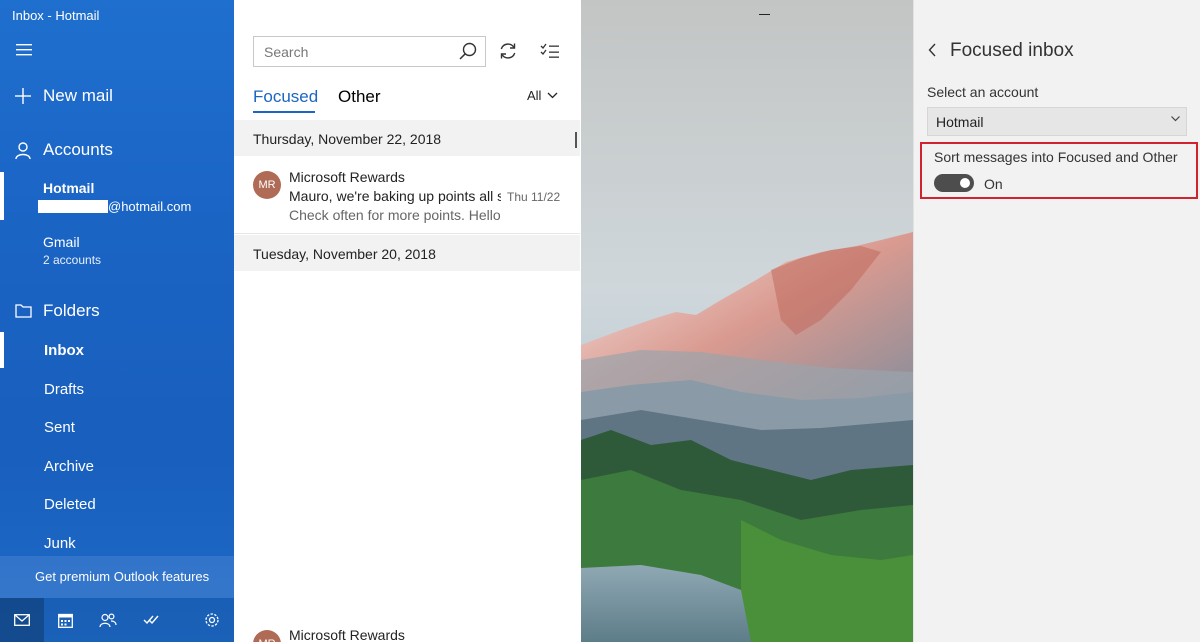 This screenshot has width=1200, height=642. I want to click on account-name: Gmail, so click(61, 242).